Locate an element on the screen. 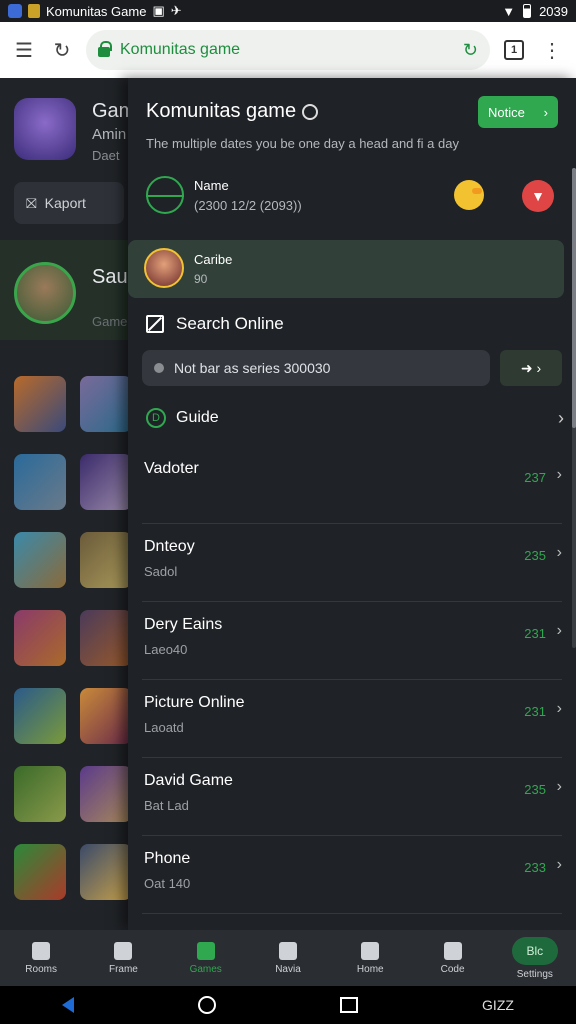  panel-title-row: Komunitas game is located at coordinates (232, 111).